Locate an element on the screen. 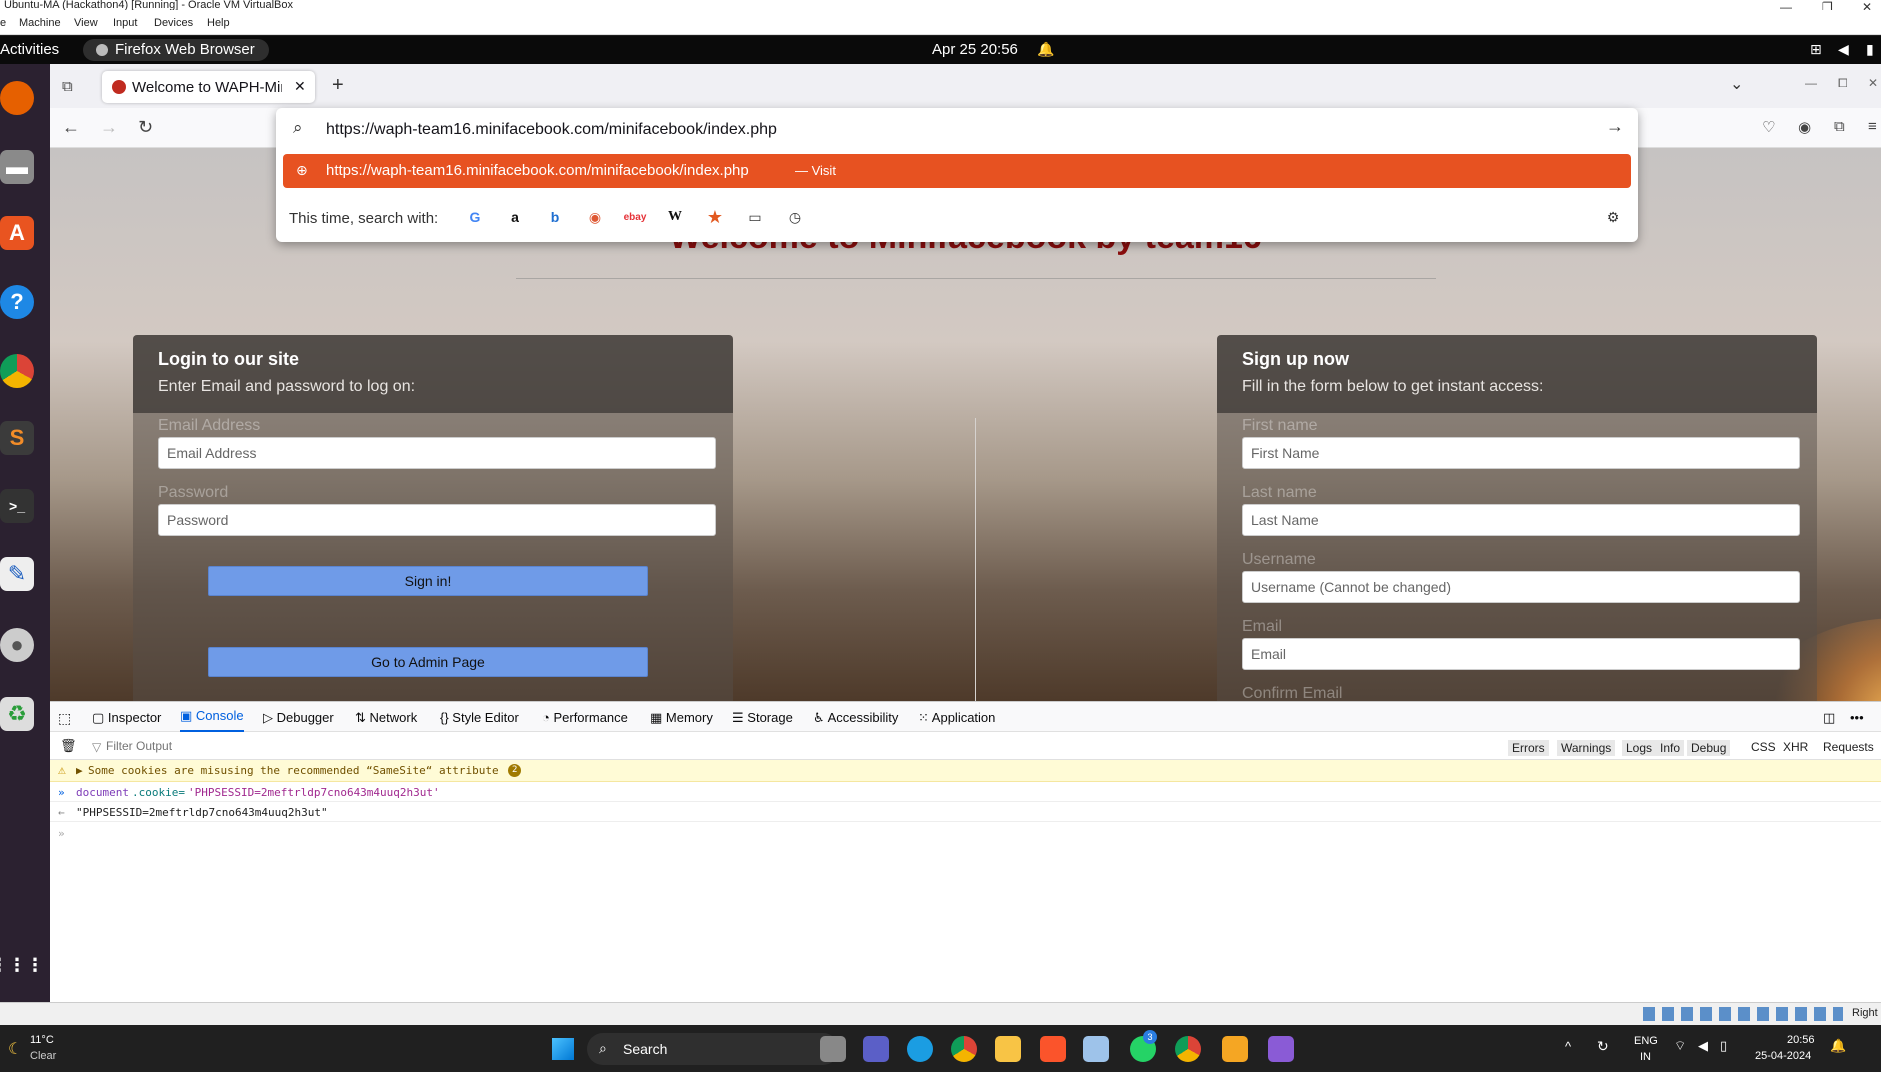 This screenshot has height=1072, width=1881. edge-icon is located at coordinates (920, 1049).